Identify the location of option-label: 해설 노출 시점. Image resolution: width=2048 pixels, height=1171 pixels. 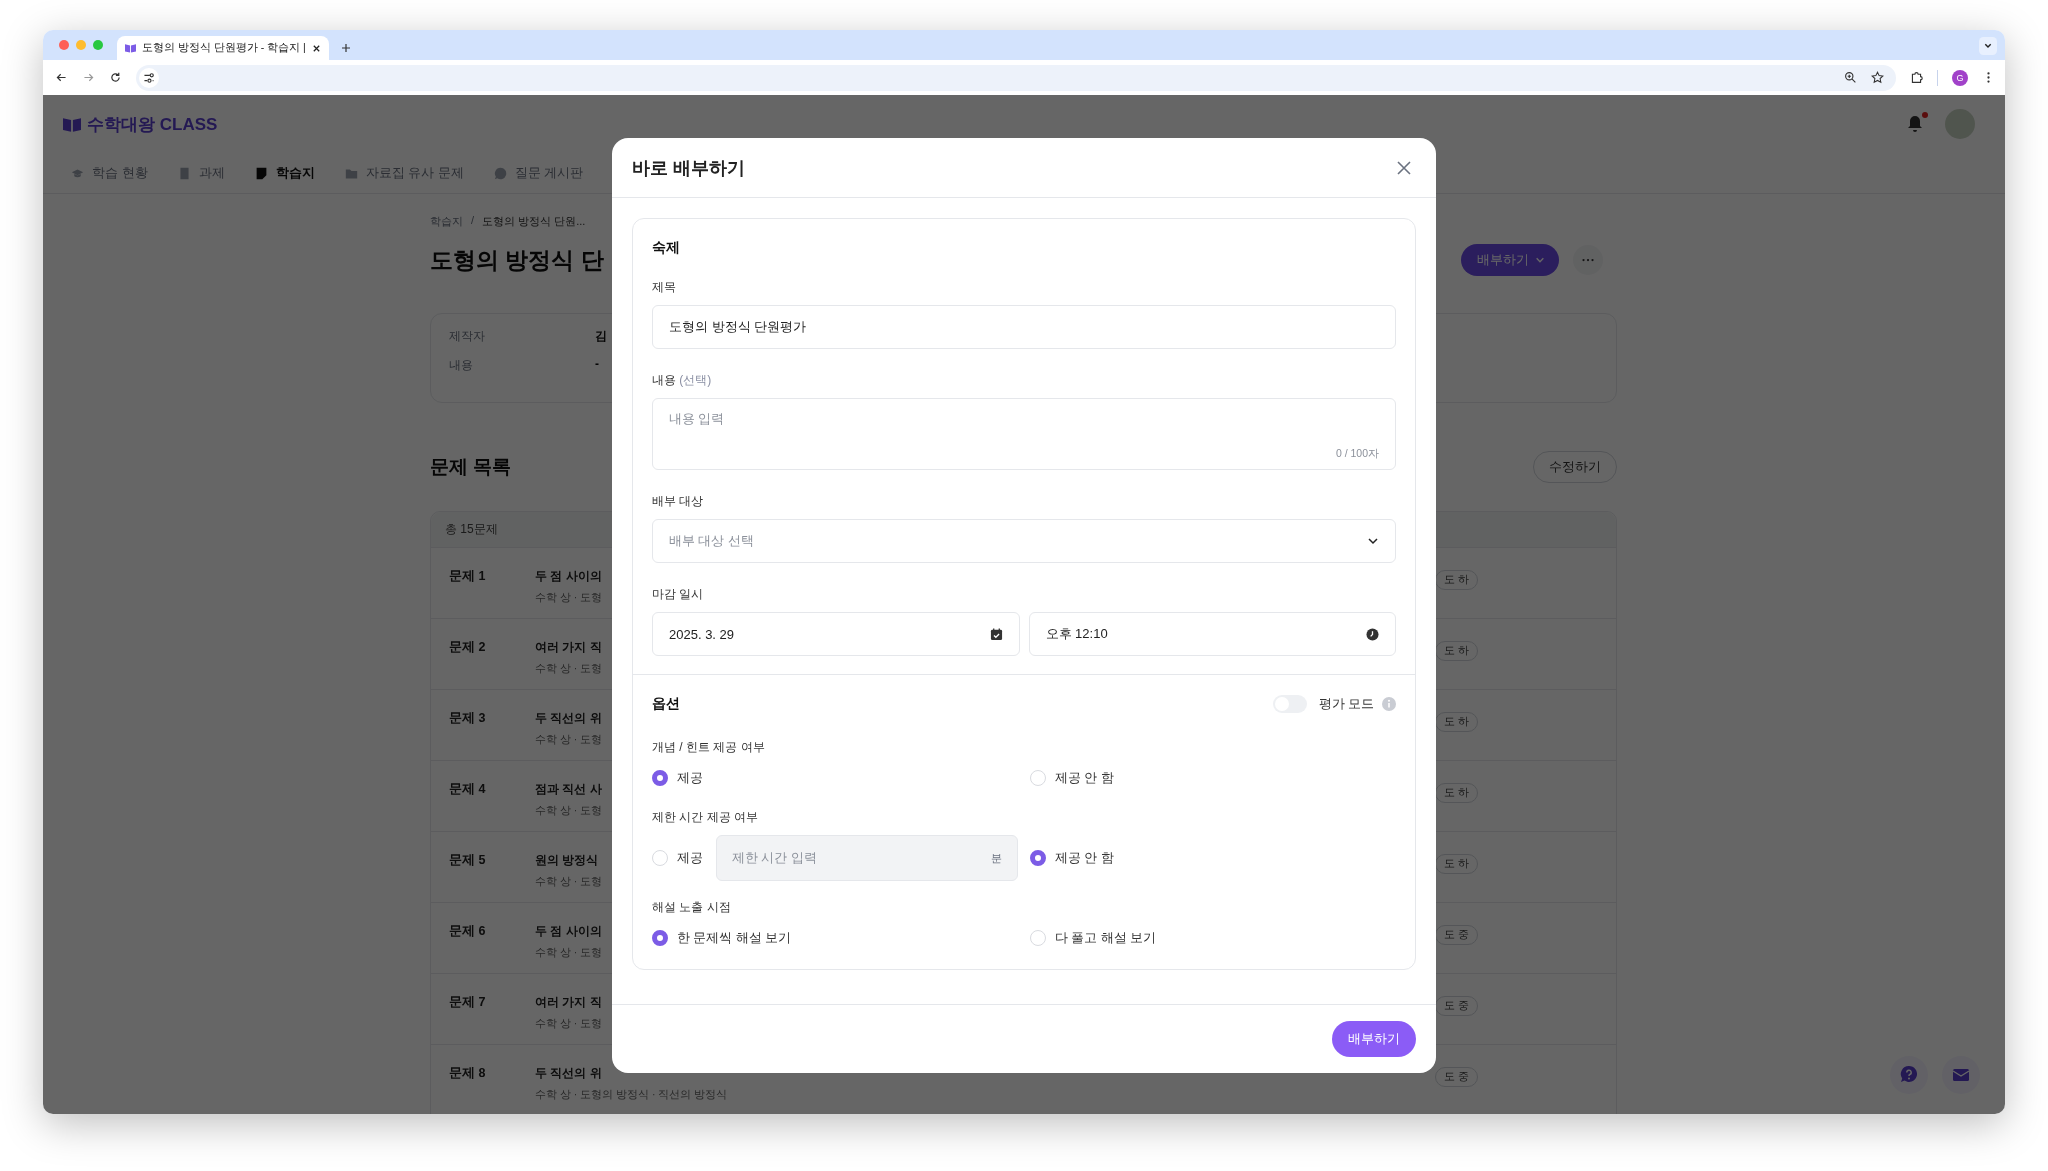
(692, 907).